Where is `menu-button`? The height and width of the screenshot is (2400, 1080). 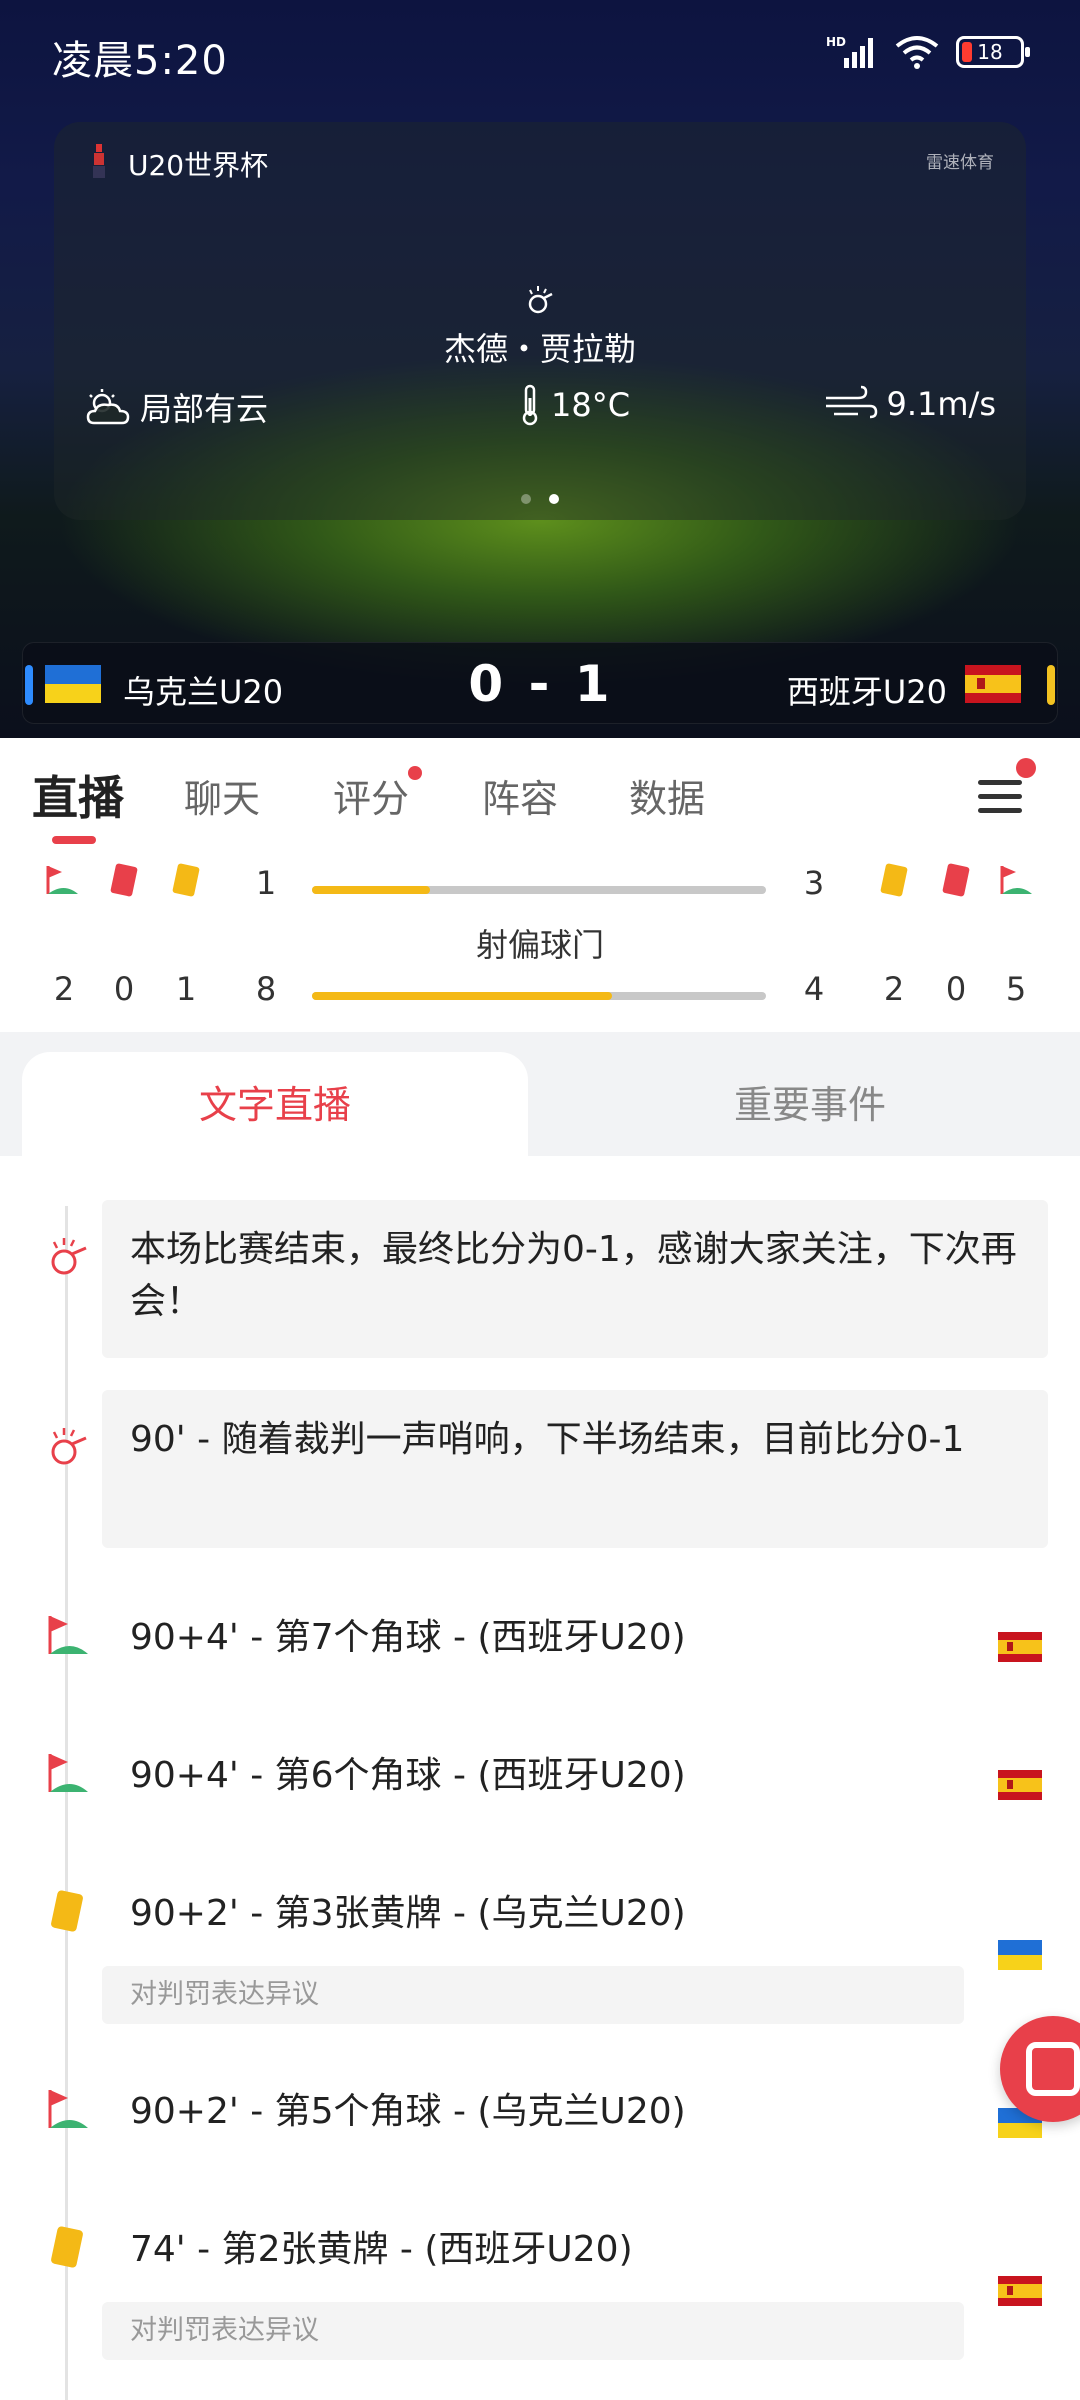 menu-button is located at coordinates (1003, 795).